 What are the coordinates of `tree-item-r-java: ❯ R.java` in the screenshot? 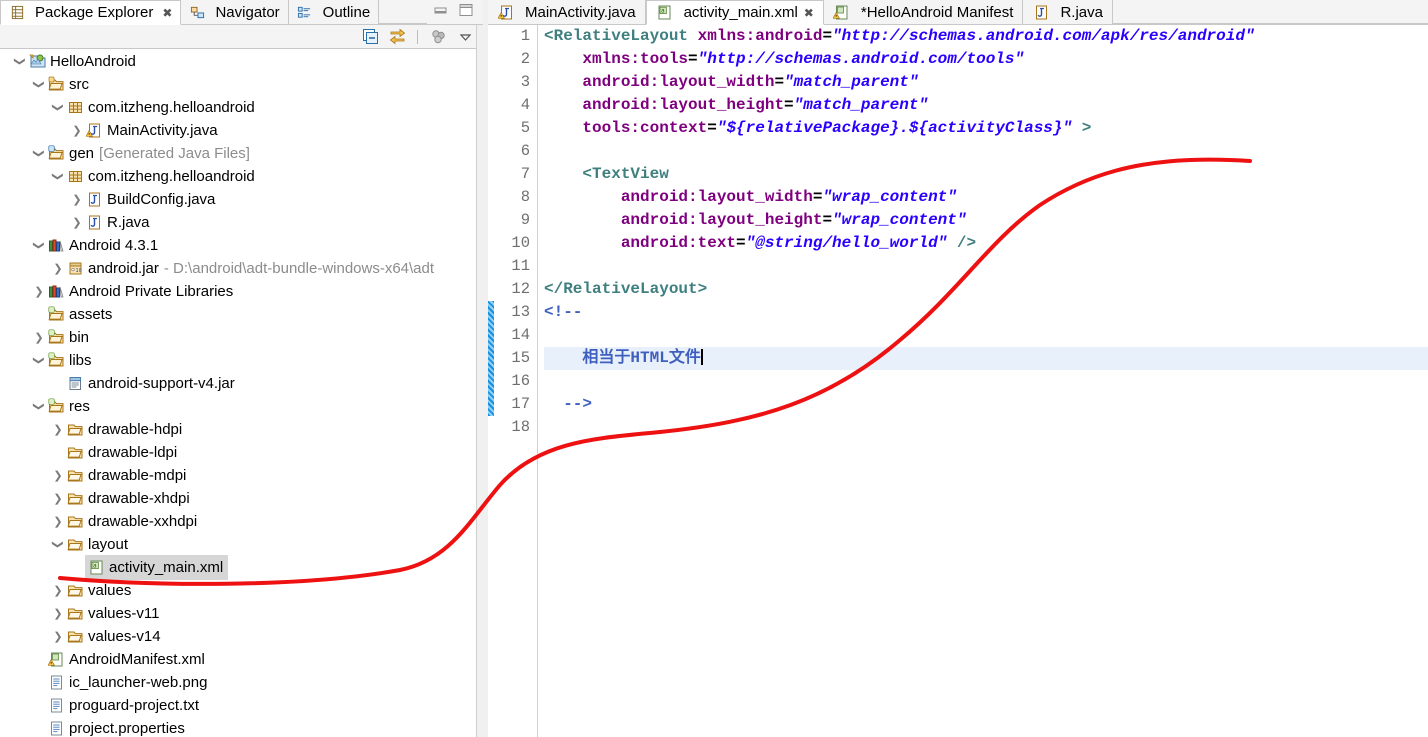 It's located at (237, 222).